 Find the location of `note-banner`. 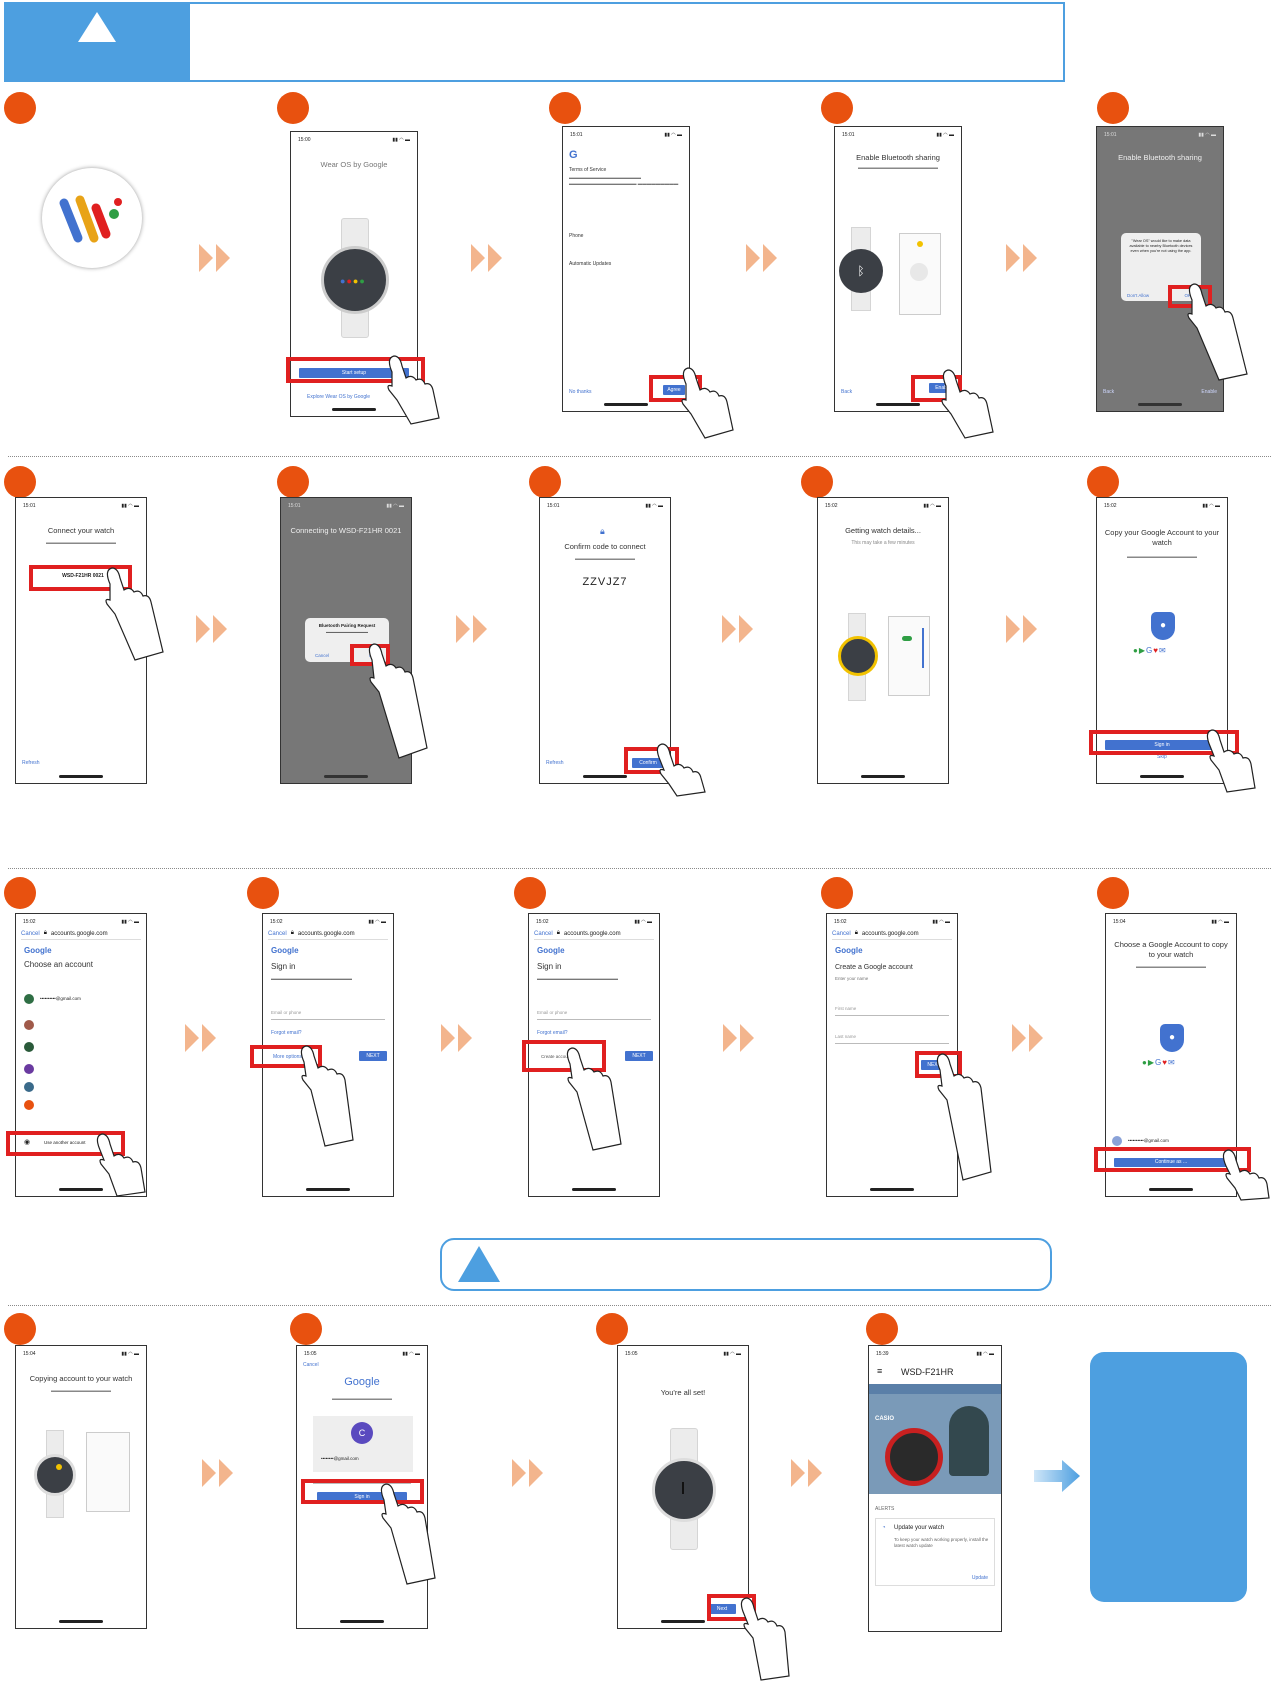

note-banner is located at coordinates (746, 1264).